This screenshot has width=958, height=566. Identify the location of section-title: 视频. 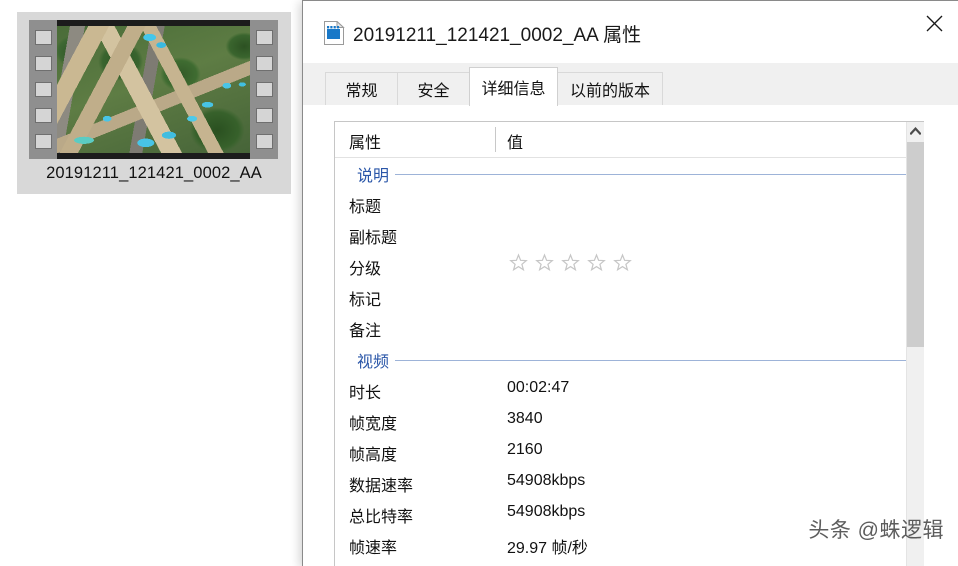
(376, 360).